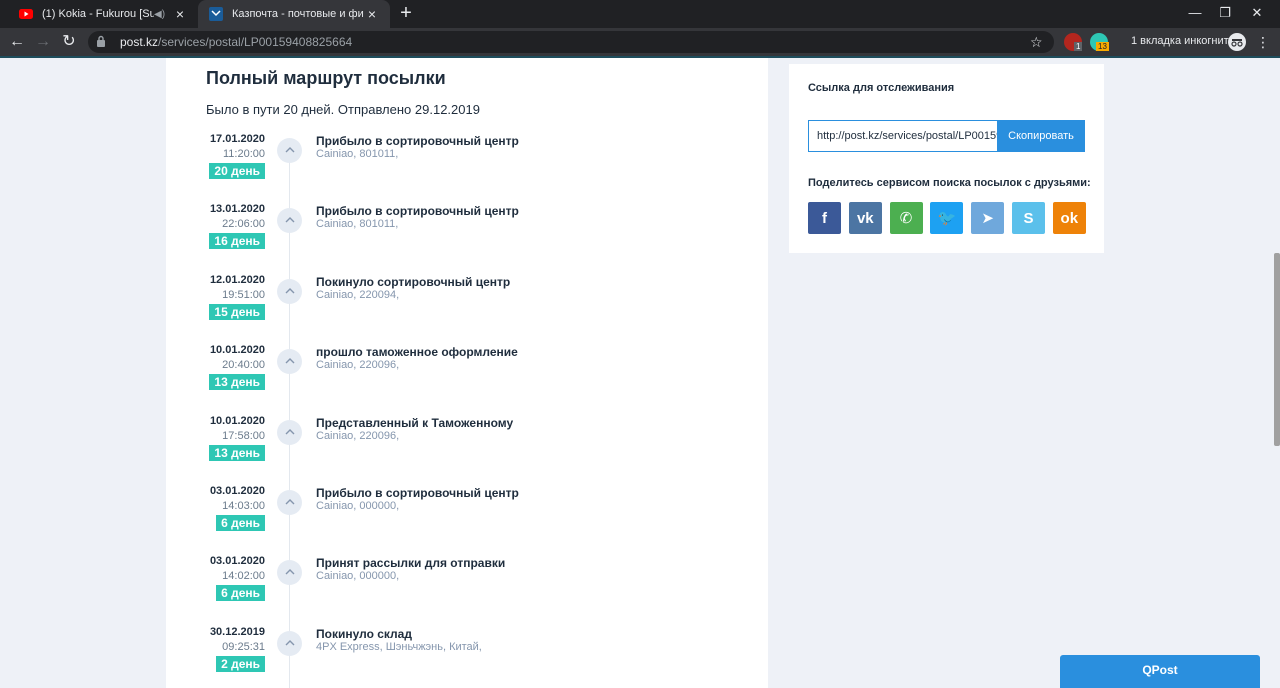  What do you see at coordinates (364, 633) in the screenshot?
I see `event-status: Покинуло склад` at bounding box center [364, 633].